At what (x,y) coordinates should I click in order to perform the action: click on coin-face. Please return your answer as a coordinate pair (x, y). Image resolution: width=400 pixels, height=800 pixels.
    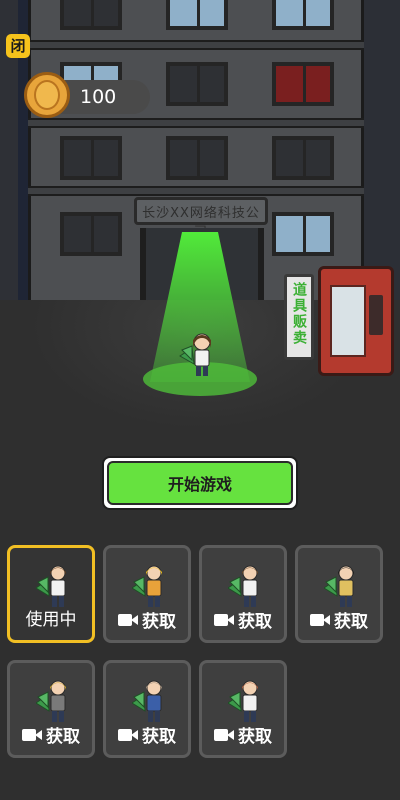
    Looking at the image, I should click on (47, 95).